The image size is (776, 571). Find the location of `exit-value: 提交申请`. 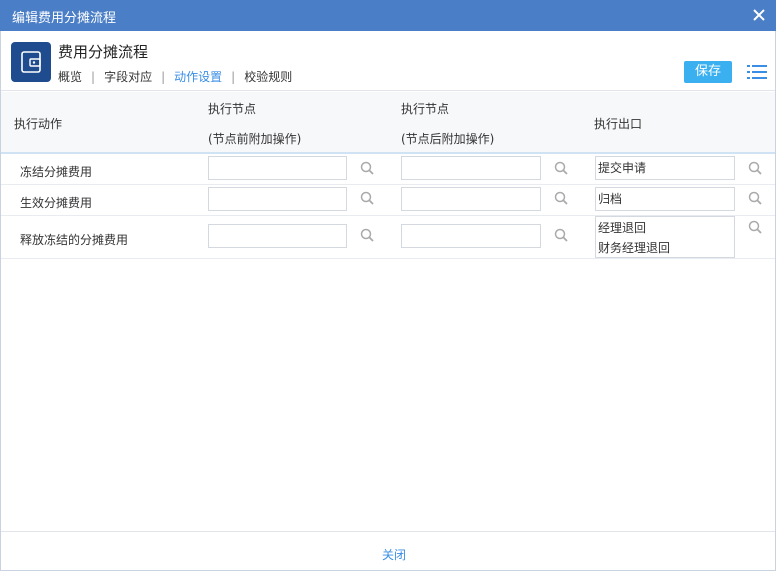

exit-value: 提交申请 is located at coordinates (622, 168).